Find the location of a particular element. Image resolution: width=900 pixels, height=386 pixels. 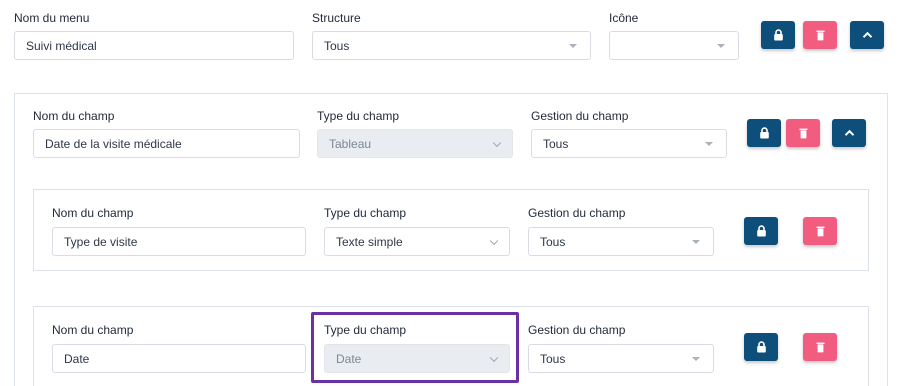

field-collapse-button is located at coordinates (849, 133).